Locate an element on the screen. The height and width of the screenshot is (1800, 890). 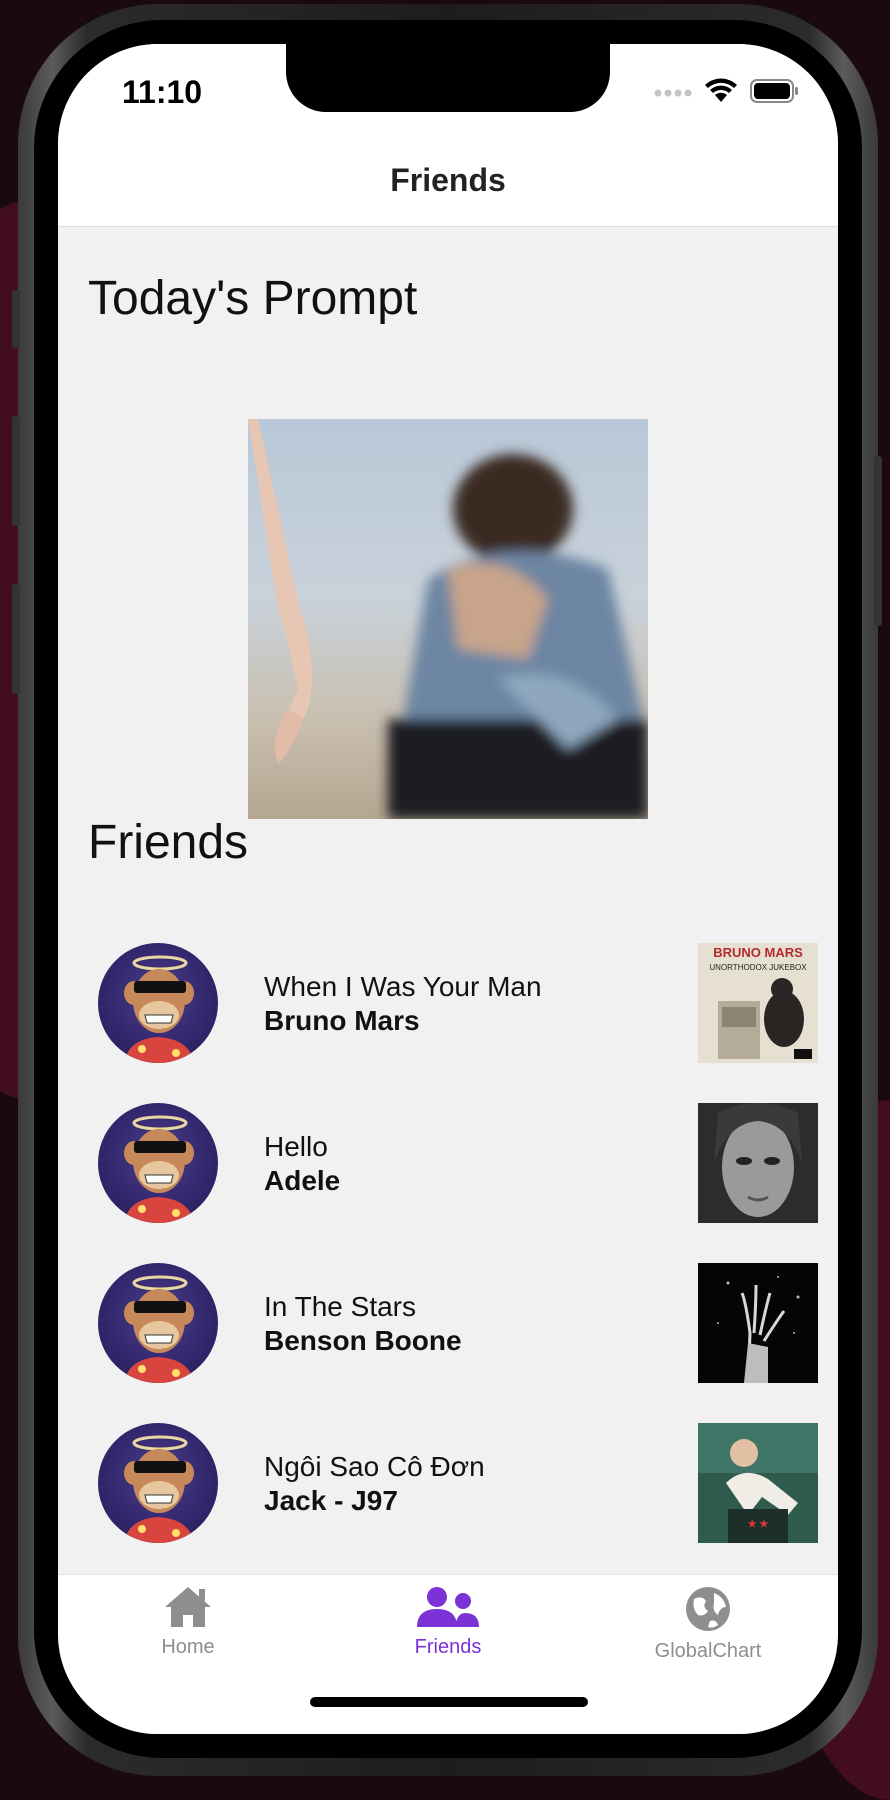
tab-home: Home is located at coordinates (188, 1622).